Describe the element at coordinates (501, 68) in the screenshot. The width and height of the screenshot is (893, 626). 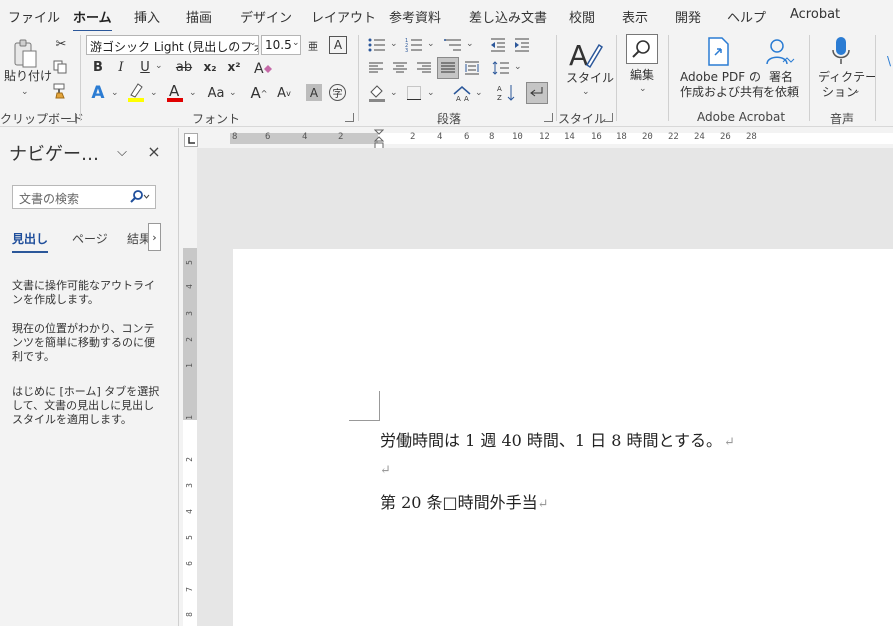
I see `line-spacing-icon` at that location.